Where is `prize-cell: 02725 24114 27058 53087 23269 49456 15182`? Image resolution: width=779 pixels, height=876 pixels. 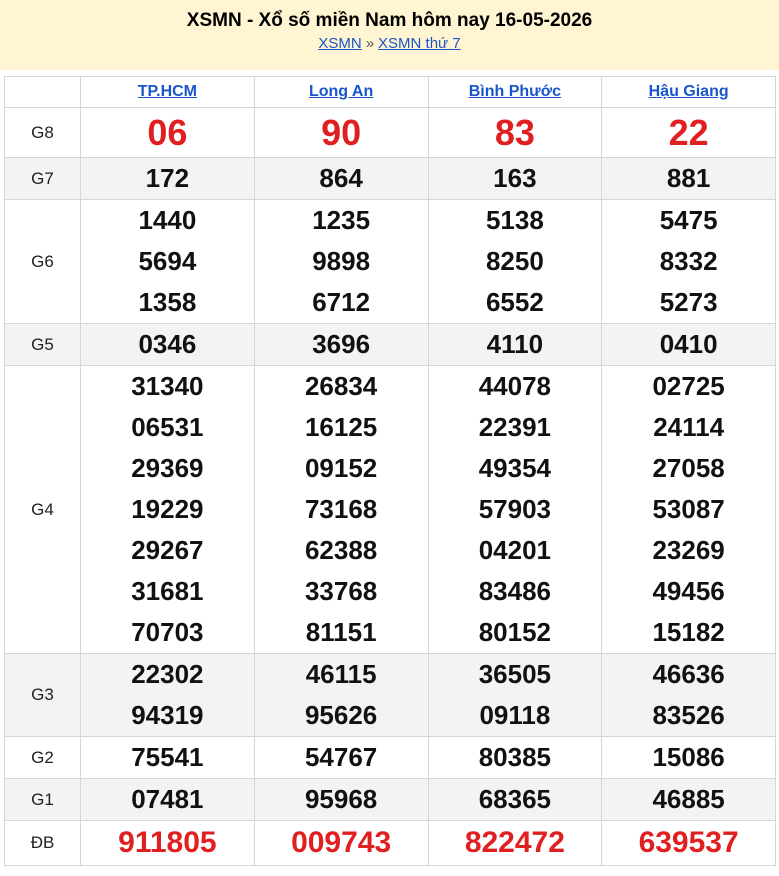
prize-cell: 02725 24114 27058 53087 23269 49456 15182 is located at coordinates (688, 509).